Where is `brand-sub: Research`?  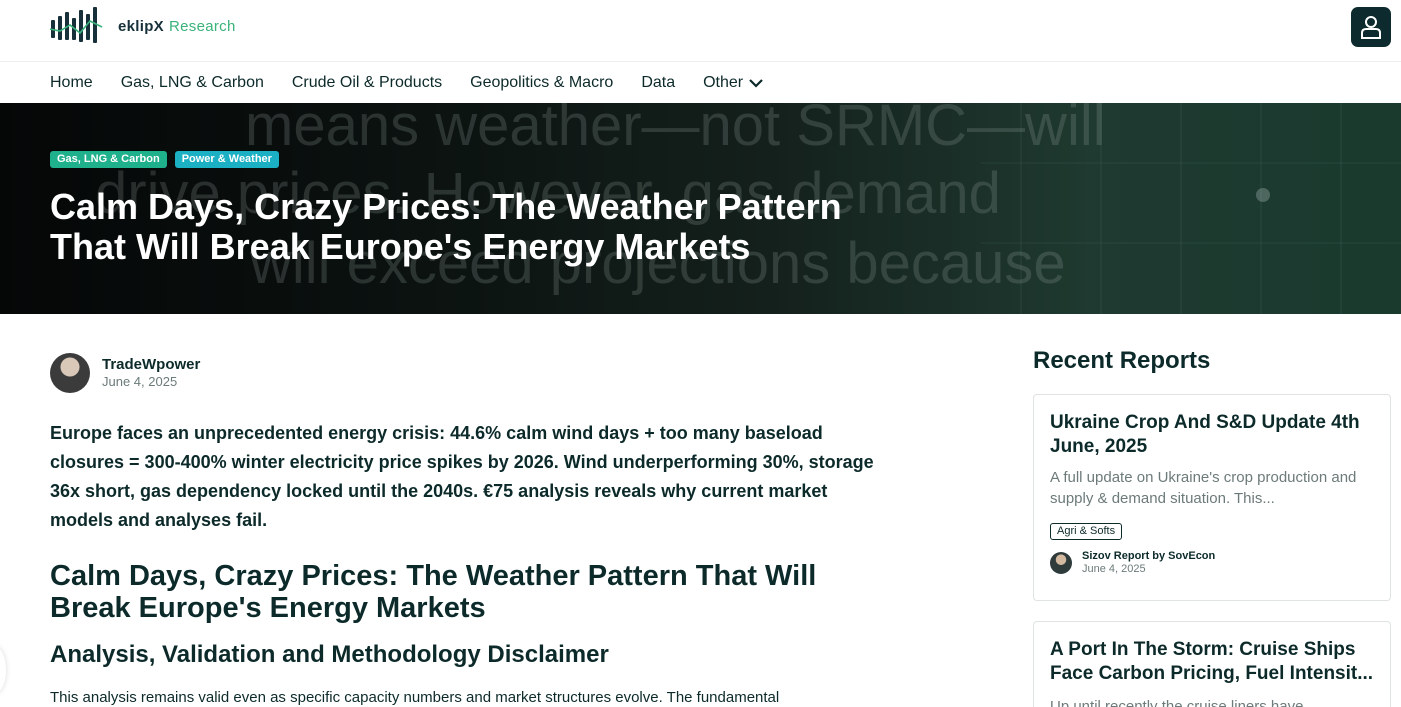 brand-sub: Research is located at coordinates (202, 26).